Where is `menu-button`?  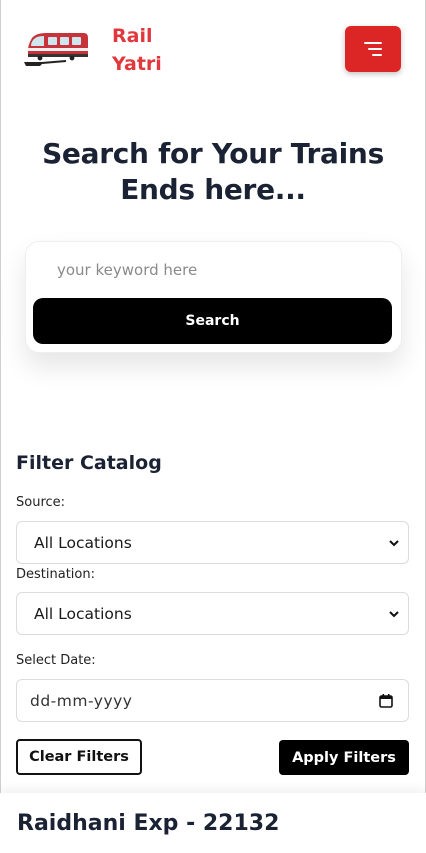 menu-button is located at coordinates (373, 49).